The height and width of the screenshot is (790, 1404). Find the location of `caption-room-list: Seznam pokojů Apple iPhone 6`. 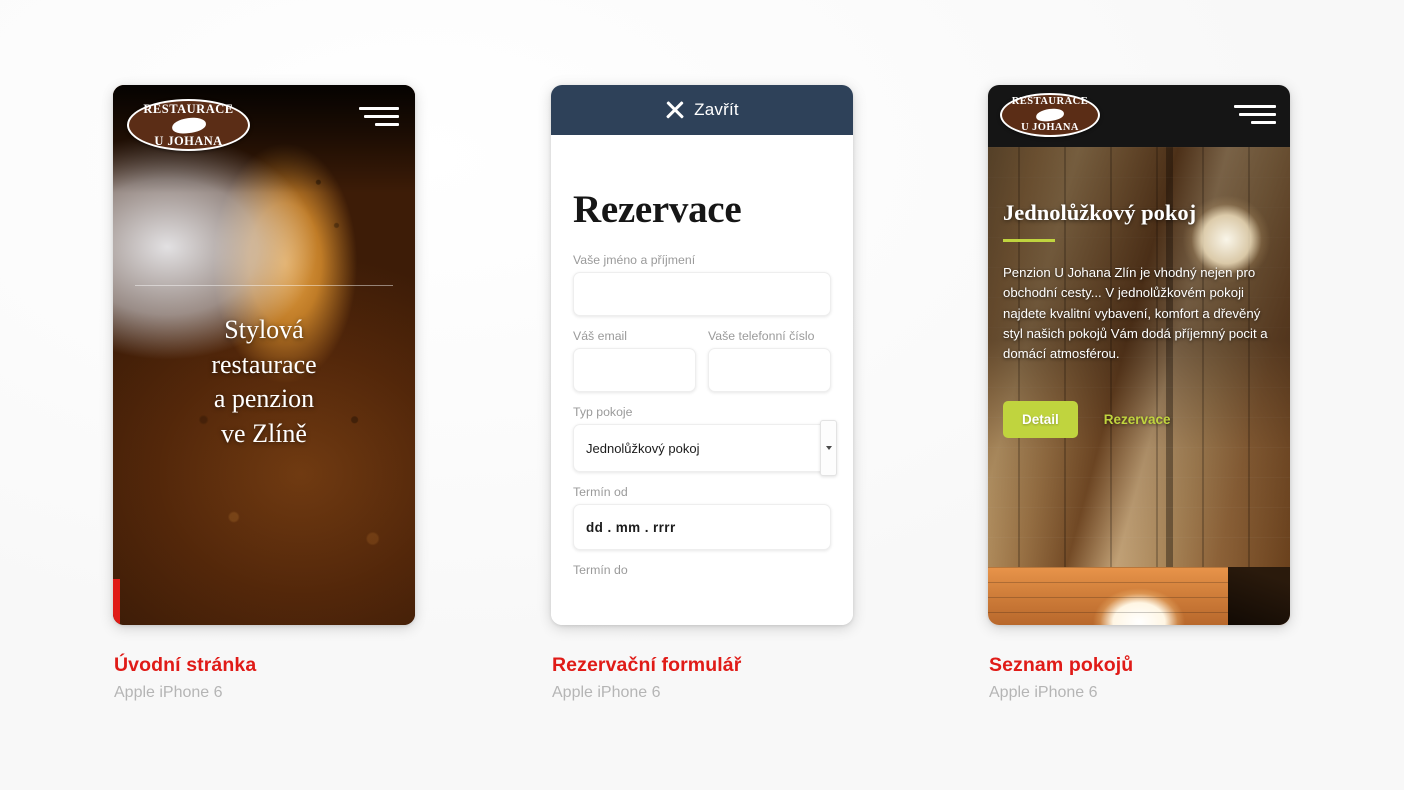

caption-room-list: Seznam pokojů Apple iPhone 6 is located at coordinates (1061, 678).